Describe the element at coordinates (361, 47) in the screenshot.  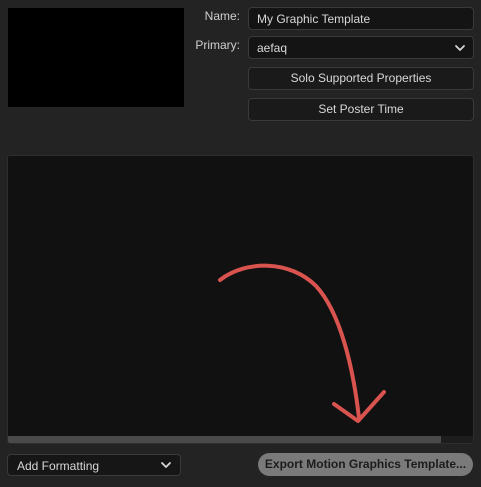
I see `primary-dropdown: aefaq` at that location.